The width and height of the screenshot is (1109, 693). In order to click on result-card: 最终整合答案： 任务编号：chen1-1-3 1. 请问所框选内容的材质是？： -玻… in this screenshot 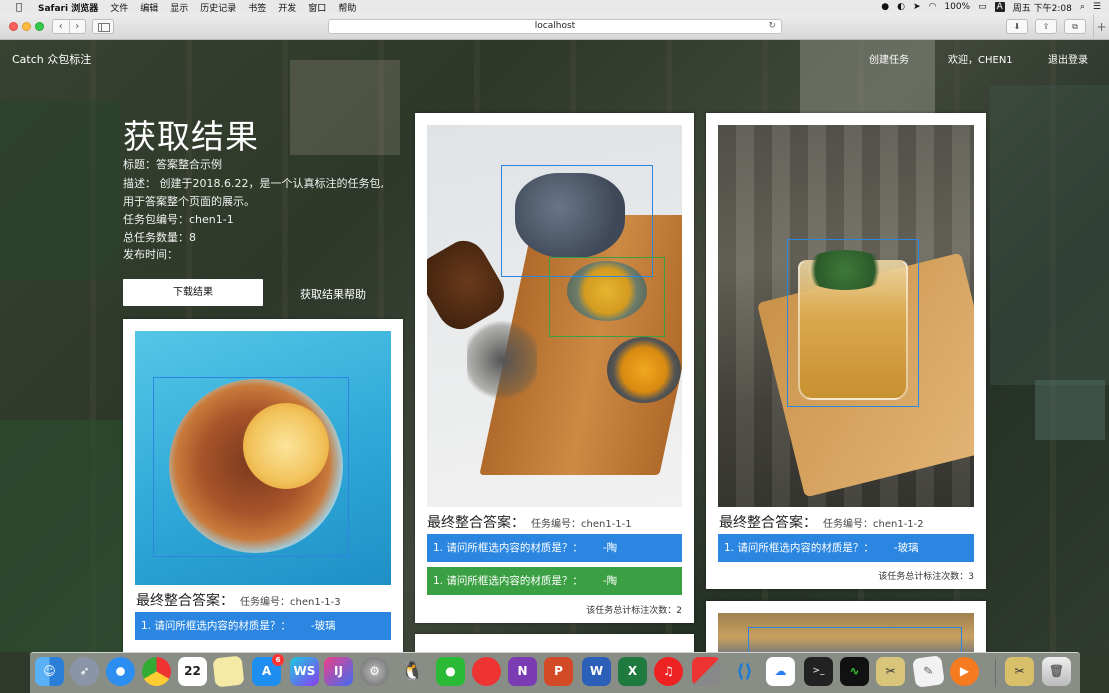, I will do `click(263, 485)`.